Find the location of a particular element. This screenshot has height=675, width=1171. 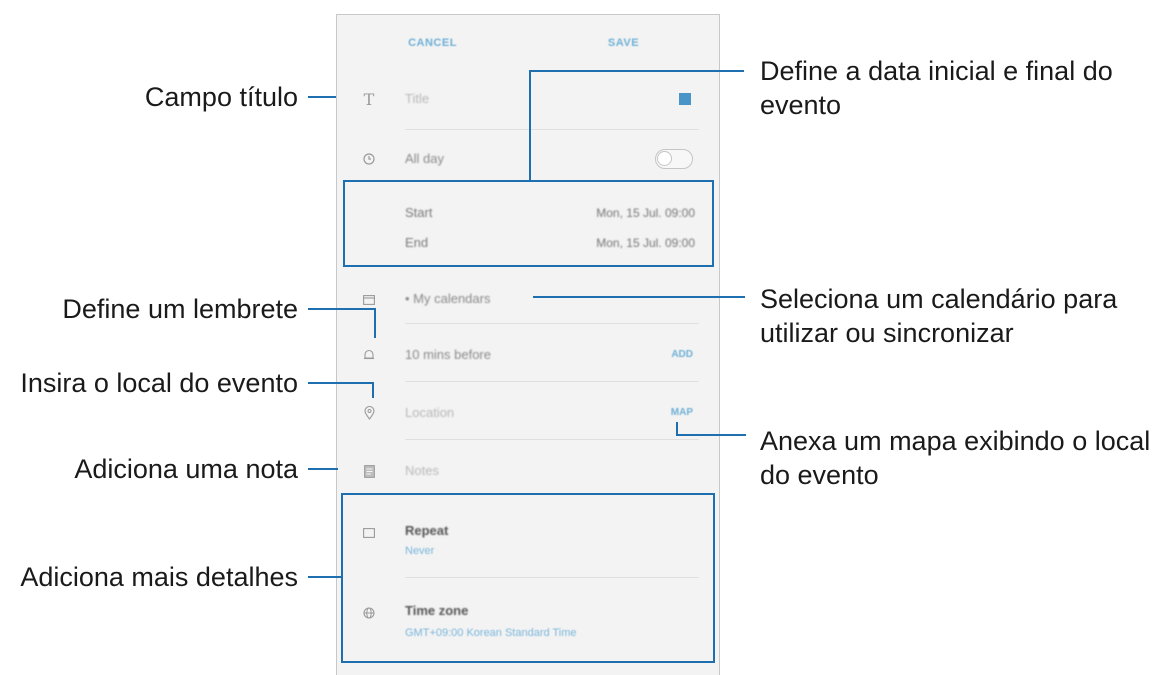

callout-line: evento is located at coordinates (801, 105).